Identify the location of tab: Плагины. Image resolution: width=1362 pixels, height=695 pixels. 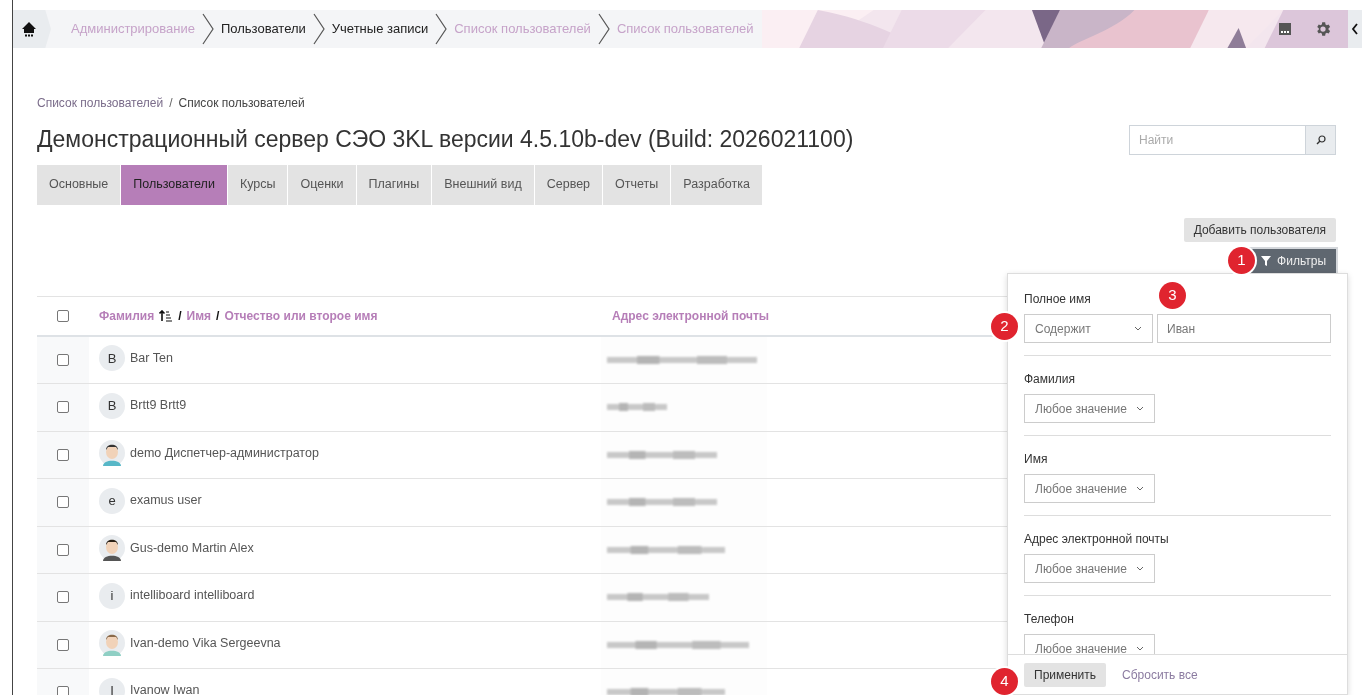
(394, 184).